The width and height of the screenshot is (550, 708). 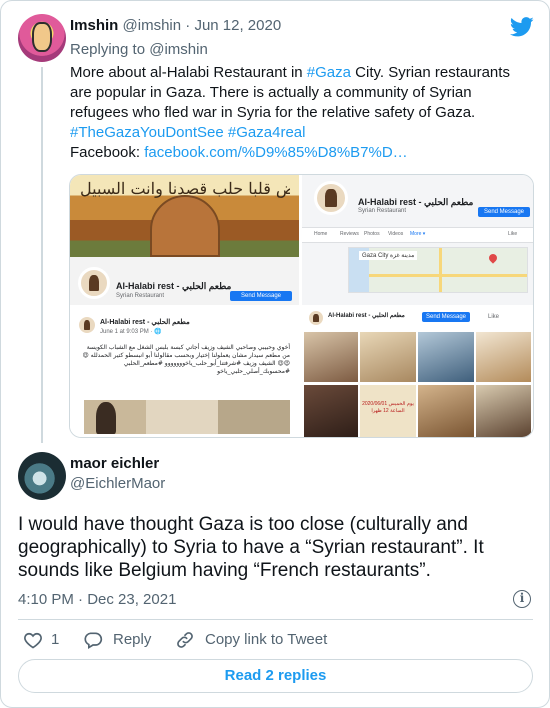 What do you see at coordinates (372, 234) in the screenshot?
I see `fb-nav-photos: Photos` at bounding box center [372, 234].